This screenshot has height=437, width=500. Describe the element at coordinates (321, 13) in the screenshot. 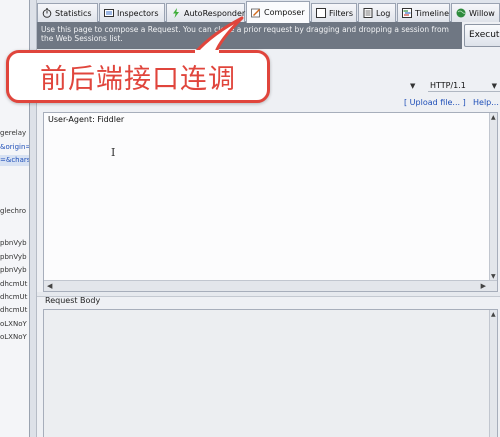

I see `checkbox-icon` at that location.